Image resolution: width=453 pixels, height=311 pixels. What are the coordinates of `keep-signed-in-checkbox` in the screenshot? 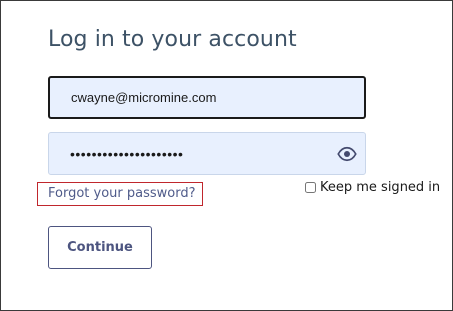 It's located at (310, 187).